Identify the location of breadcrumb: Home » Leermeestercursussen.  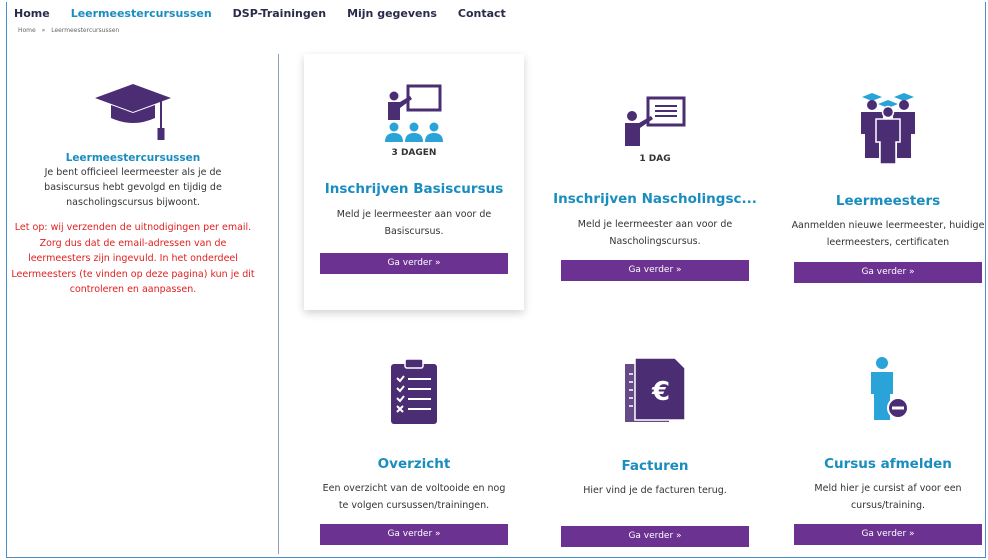
(68, 30).